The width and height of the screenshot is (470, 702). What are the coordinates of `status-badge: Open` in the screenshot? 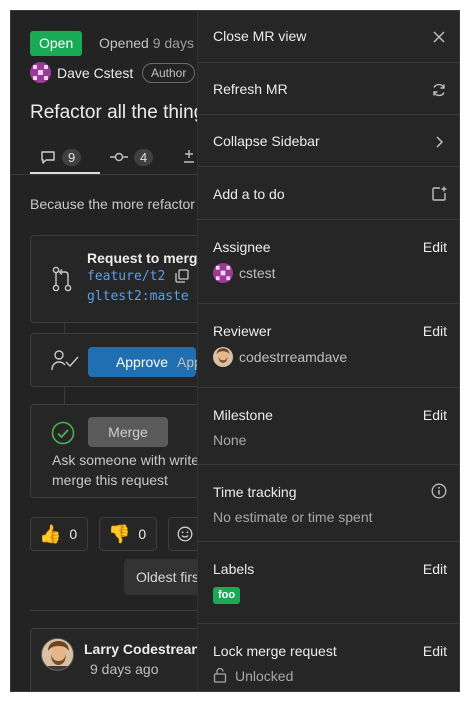 It's located at (56, 43).